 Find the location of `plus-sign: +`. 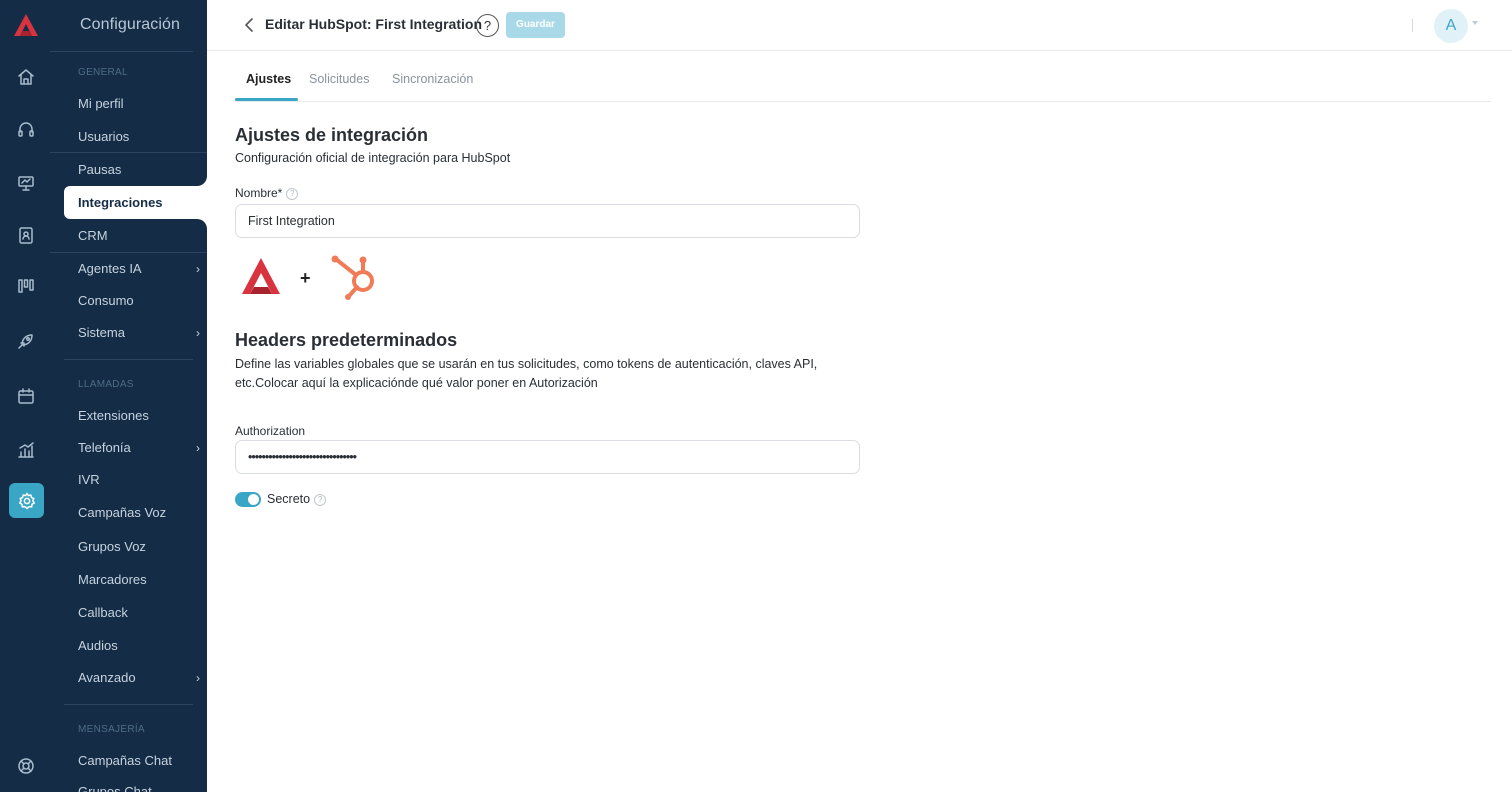

plus-sign: + is located at coordinates (305, 278).